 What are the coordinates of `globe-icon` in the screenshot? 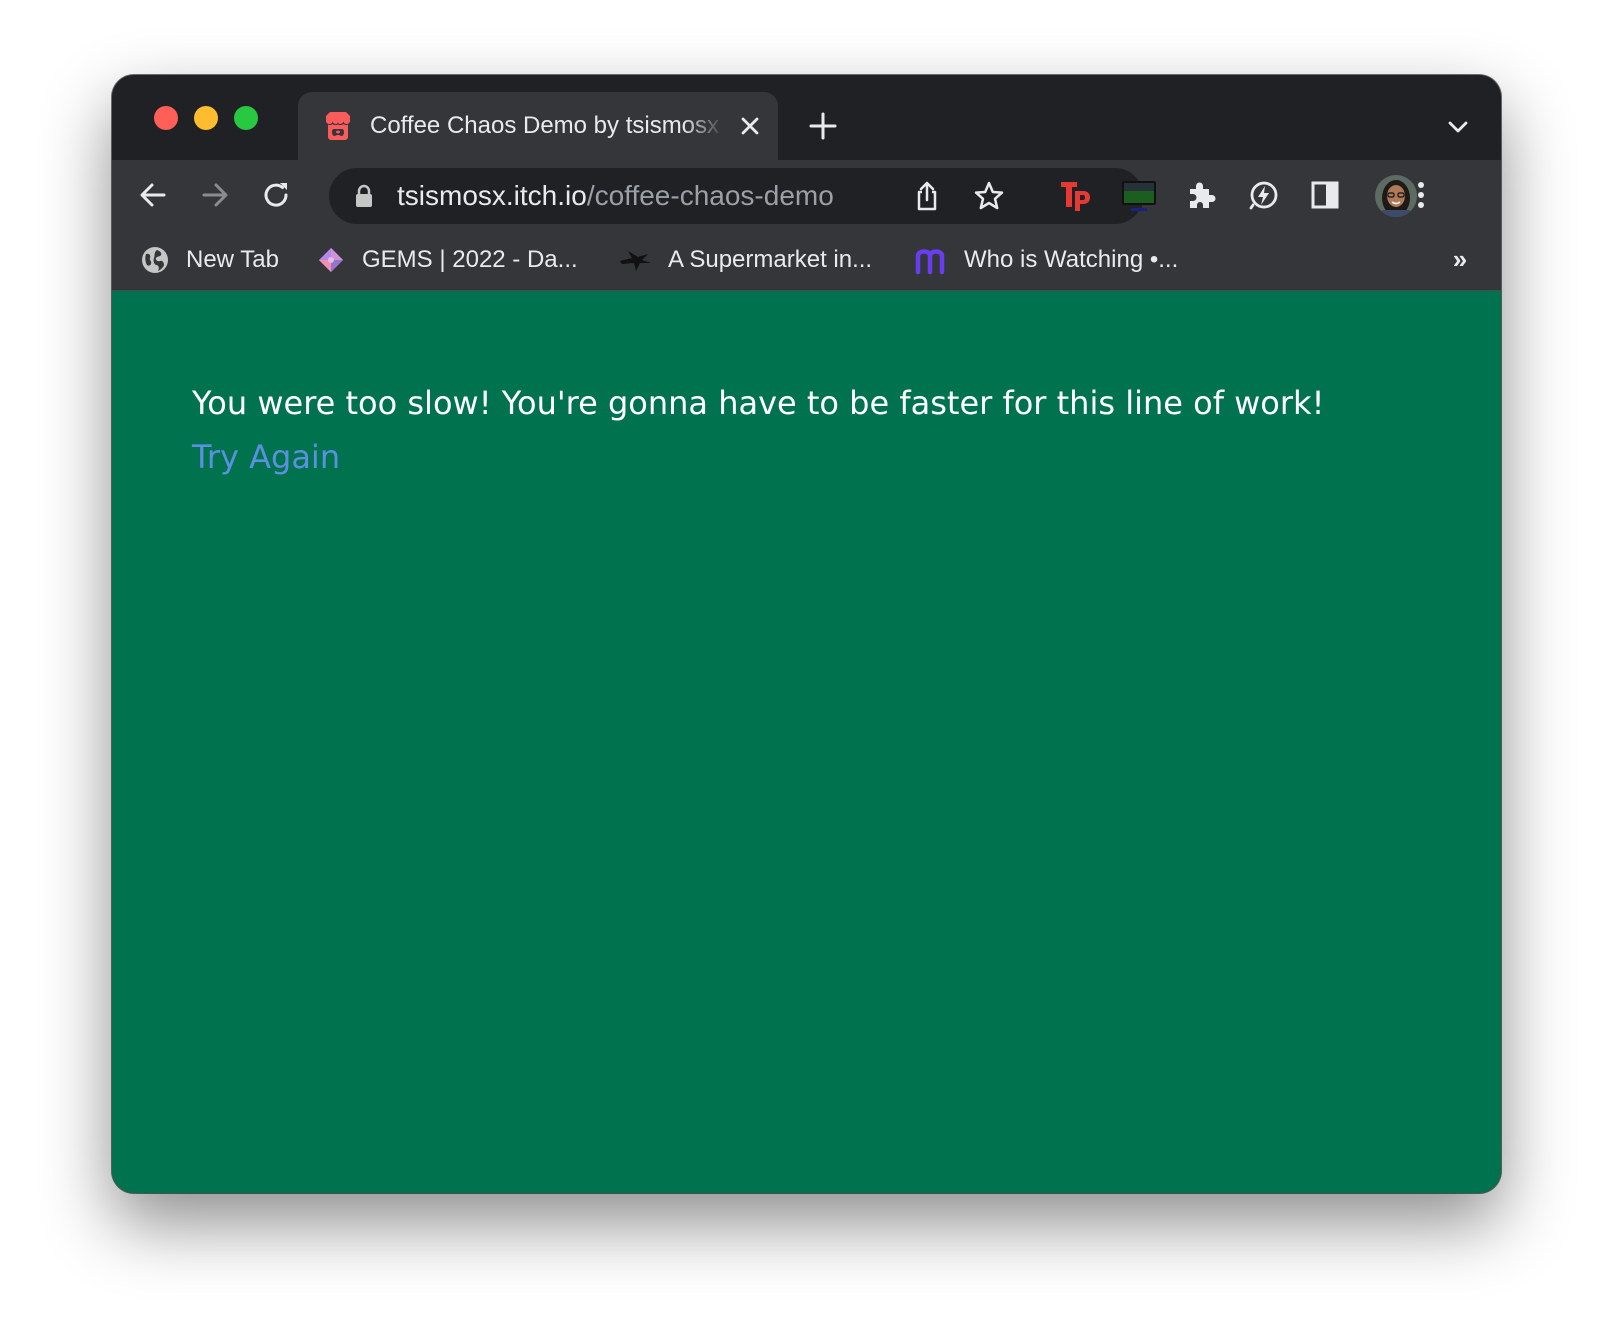 It's located at (155, 260).